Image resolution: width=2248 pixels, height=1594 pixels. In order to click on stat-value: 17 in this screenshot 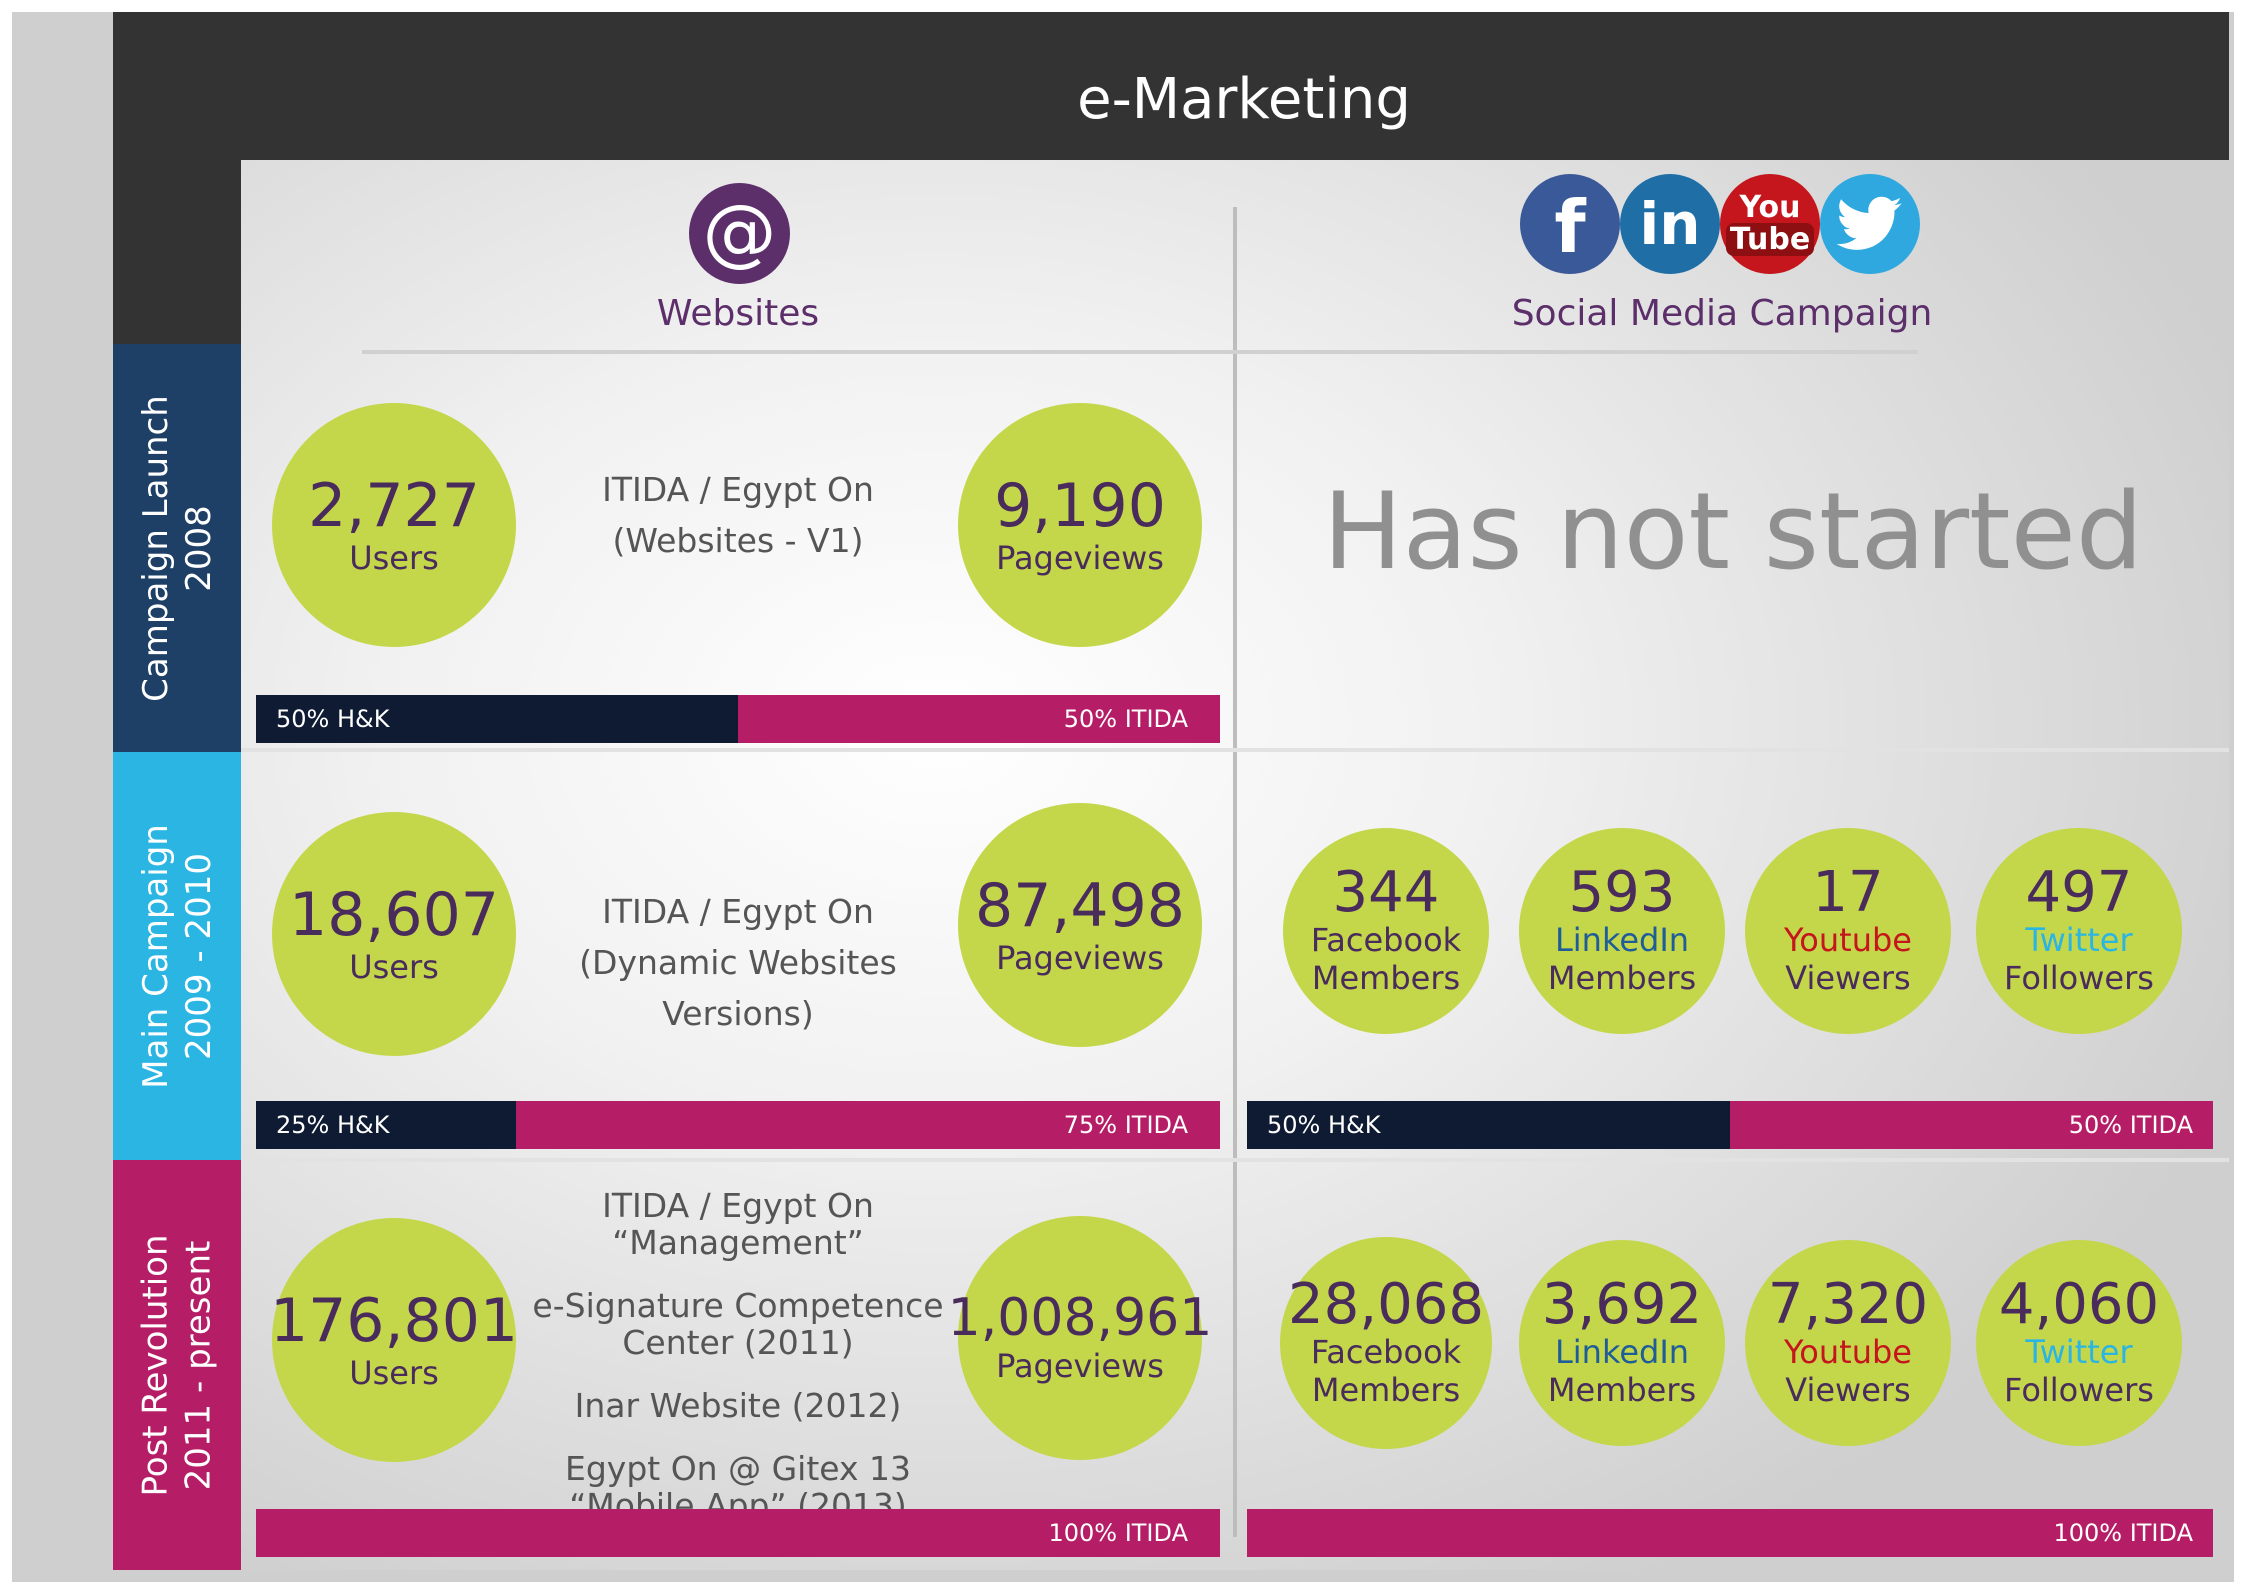, I will do `click(1848, 892)`.